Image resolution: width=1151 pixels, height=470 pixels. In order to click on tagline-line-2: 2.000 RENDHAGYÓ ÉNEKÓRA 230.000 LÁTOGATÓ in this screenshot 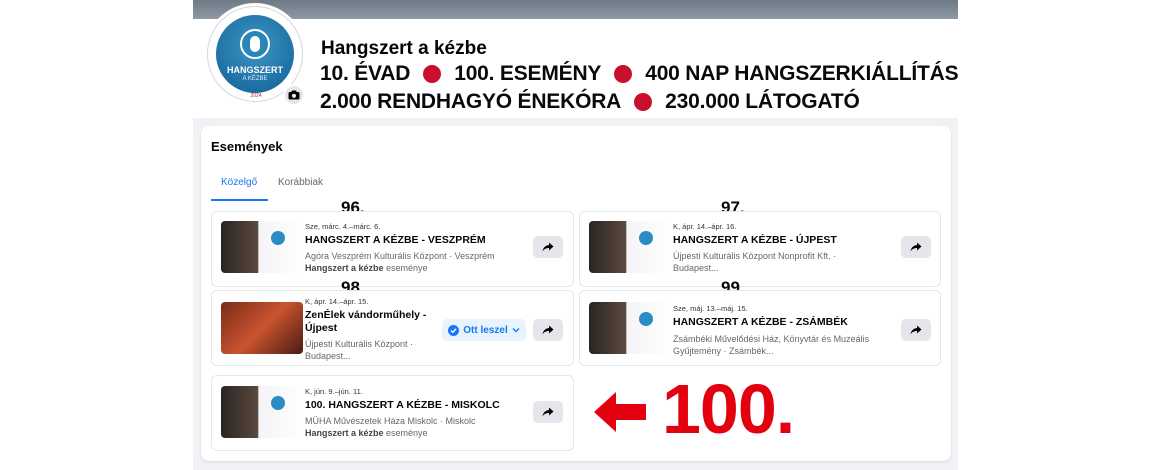, I will do `click(590, 102)`.